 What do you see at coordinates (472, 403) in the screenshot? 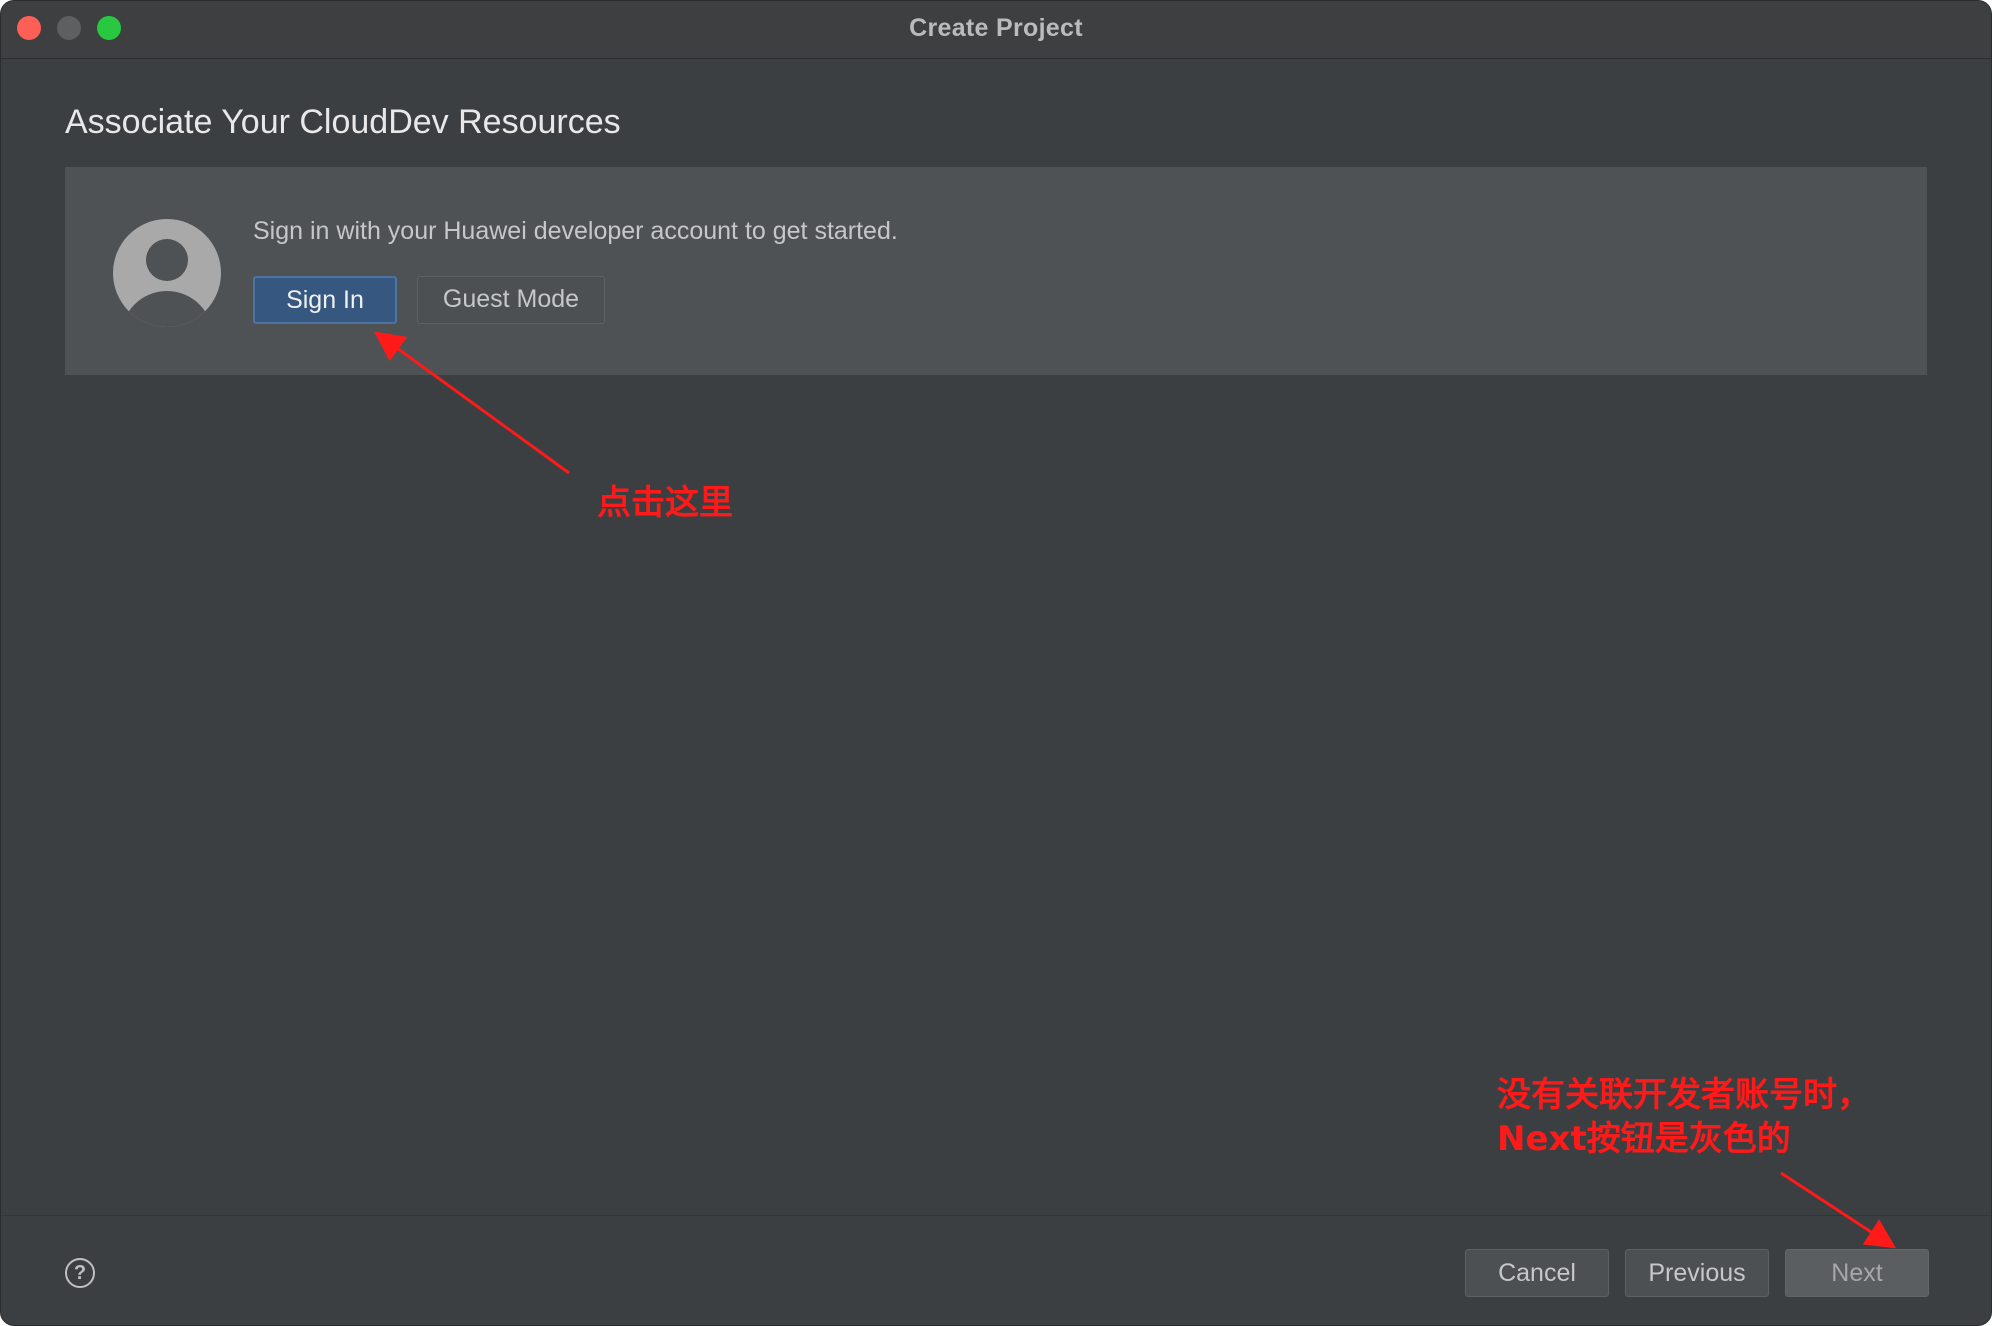
I see `arrow-to-sign-in-icon` at bounding box center [472, 403].